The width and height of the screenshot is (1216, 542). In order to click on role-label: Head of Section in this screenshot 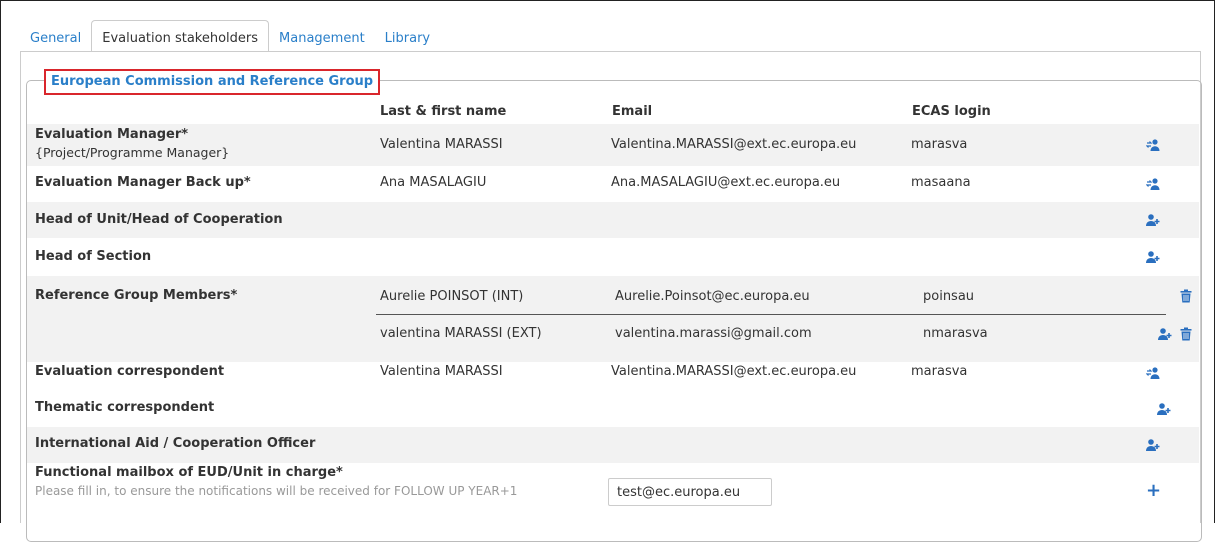, I will do `click(93, 256)`.